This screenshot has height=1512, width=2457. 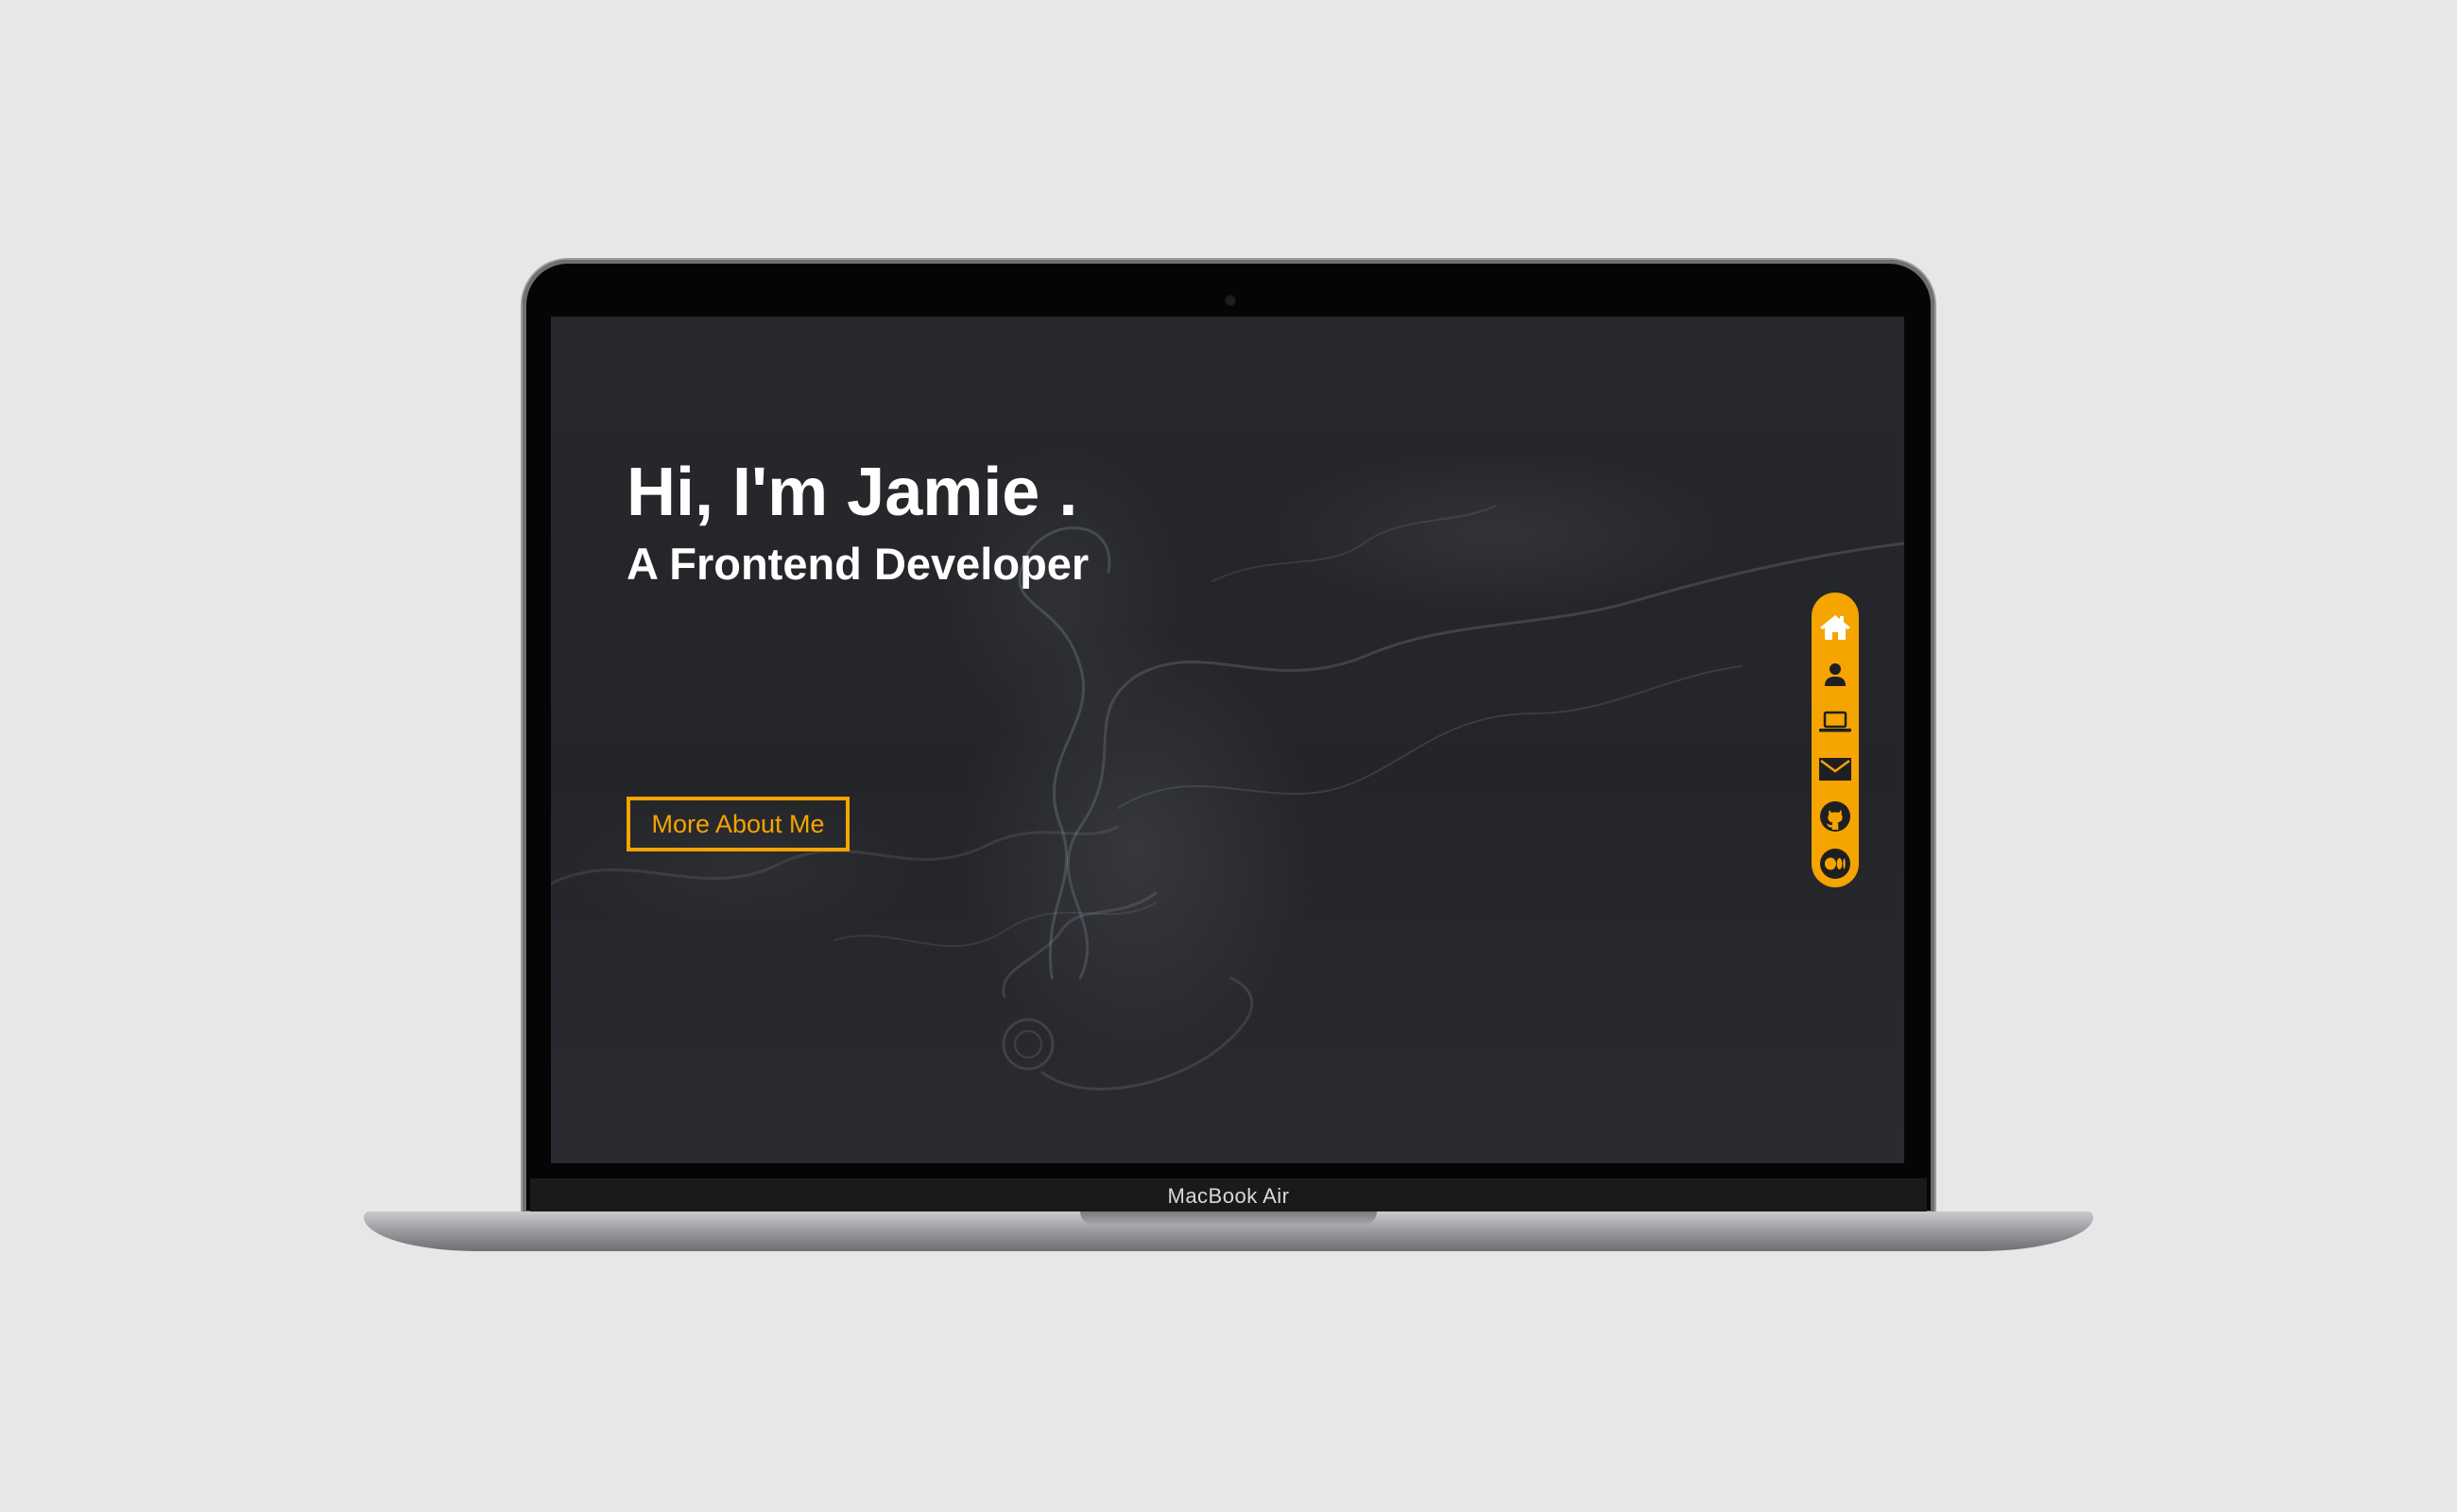 I want to click on home-icon, so click(x=1835, y=627).